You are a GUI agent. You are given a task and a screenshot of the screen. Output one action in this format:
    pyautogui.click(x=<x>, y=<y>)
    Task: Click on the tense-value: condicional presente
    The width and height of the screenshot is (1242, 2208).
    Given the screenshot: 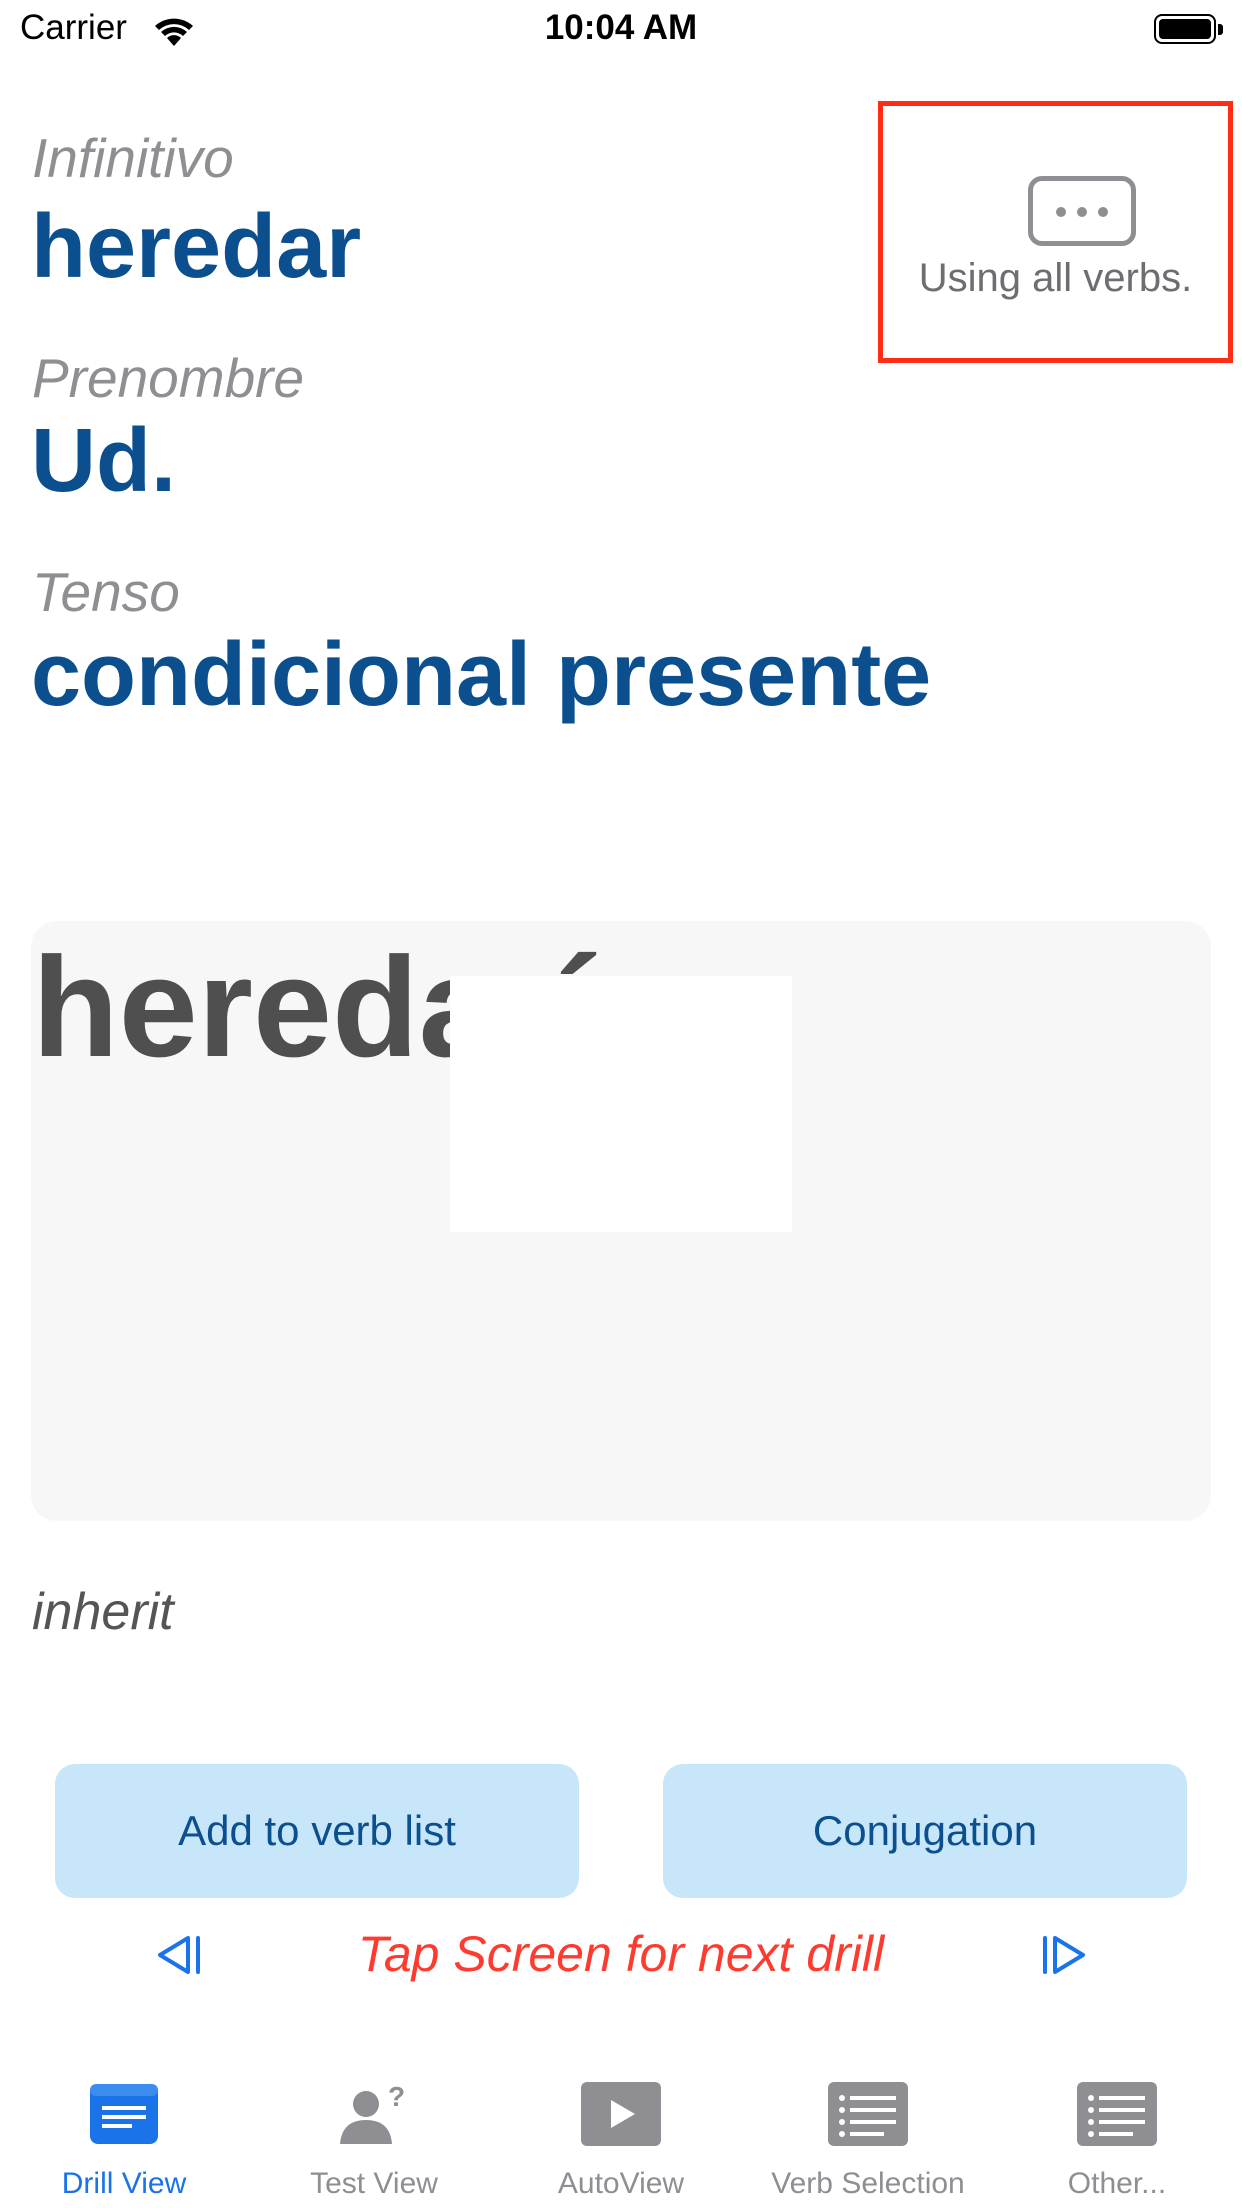 What is the action you would take?
    pyautogui.click(x=481, y=675)
    